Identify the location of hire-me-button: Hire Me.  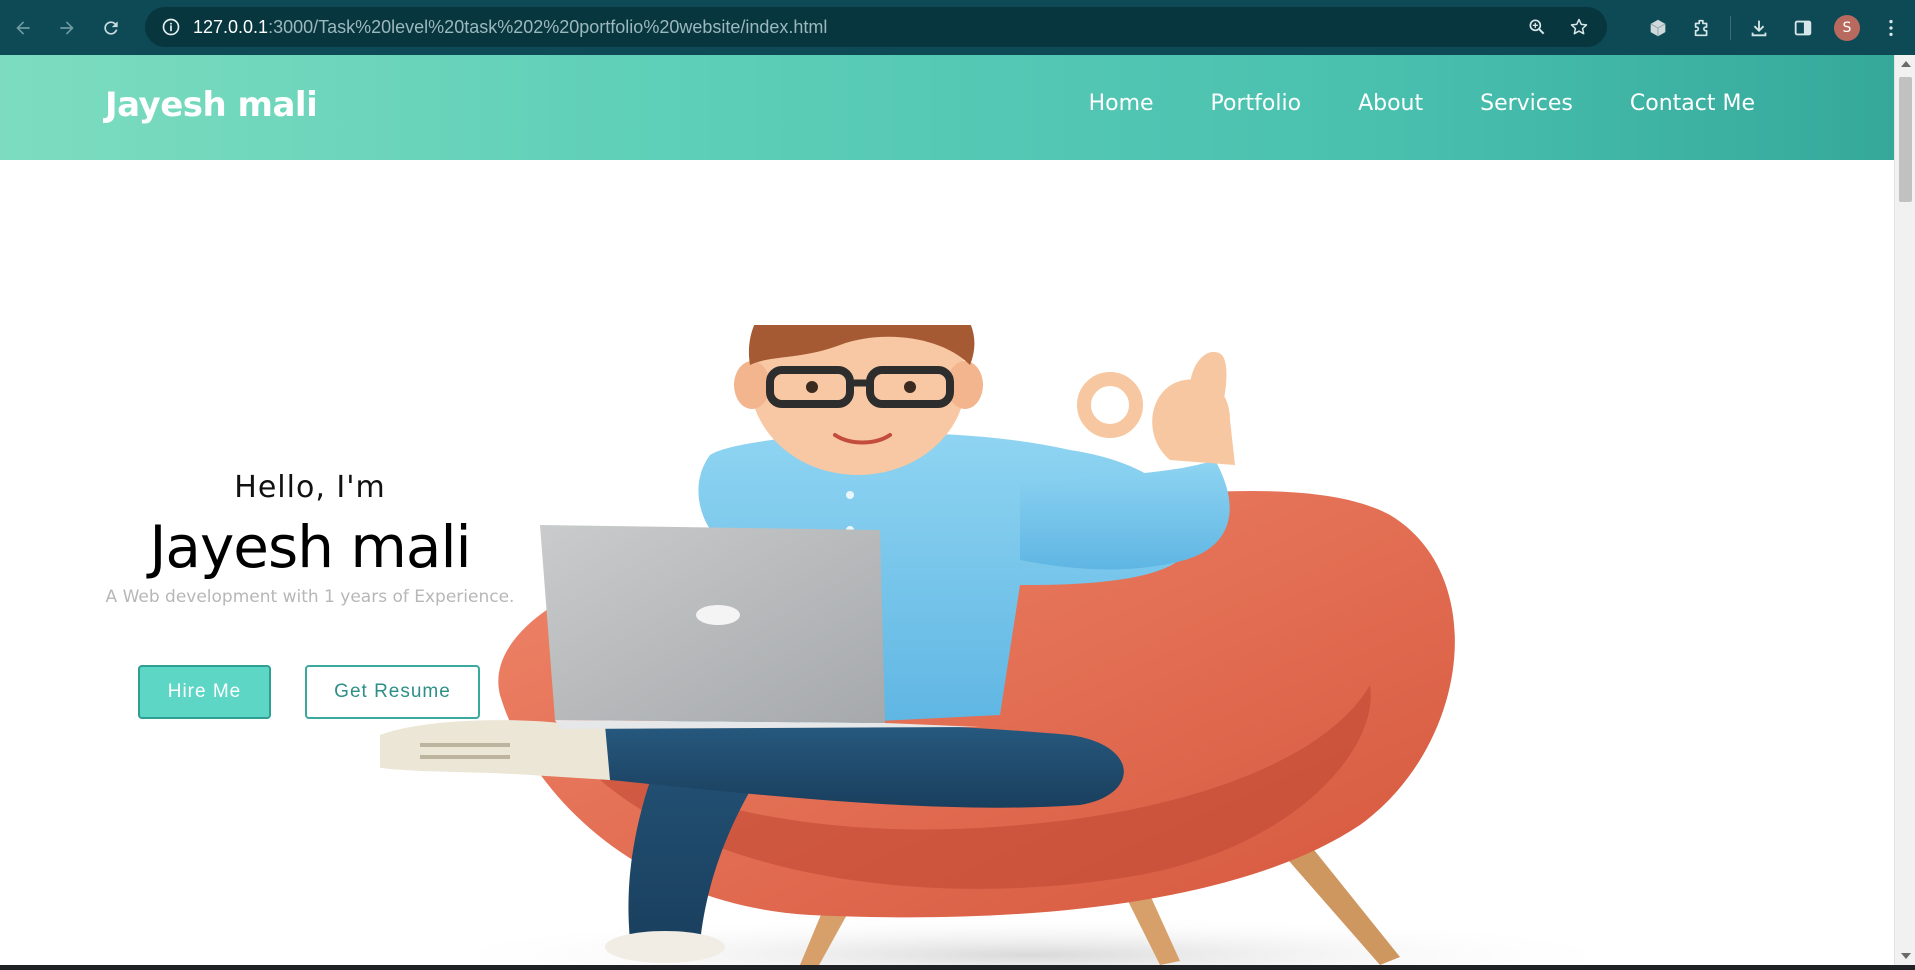
(204, 692).